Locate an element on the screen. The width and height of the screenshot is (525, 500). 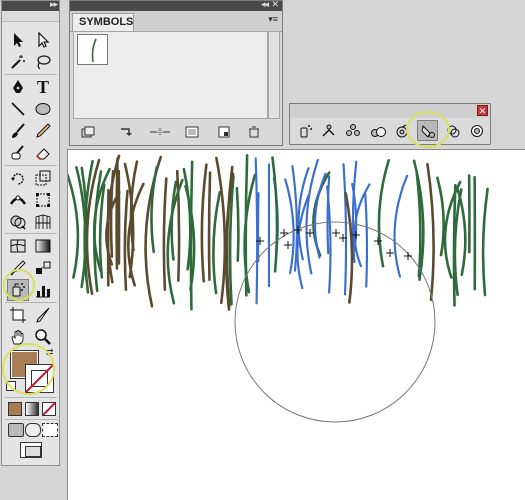
symbol-options-button is located at coordinates (192, 132).